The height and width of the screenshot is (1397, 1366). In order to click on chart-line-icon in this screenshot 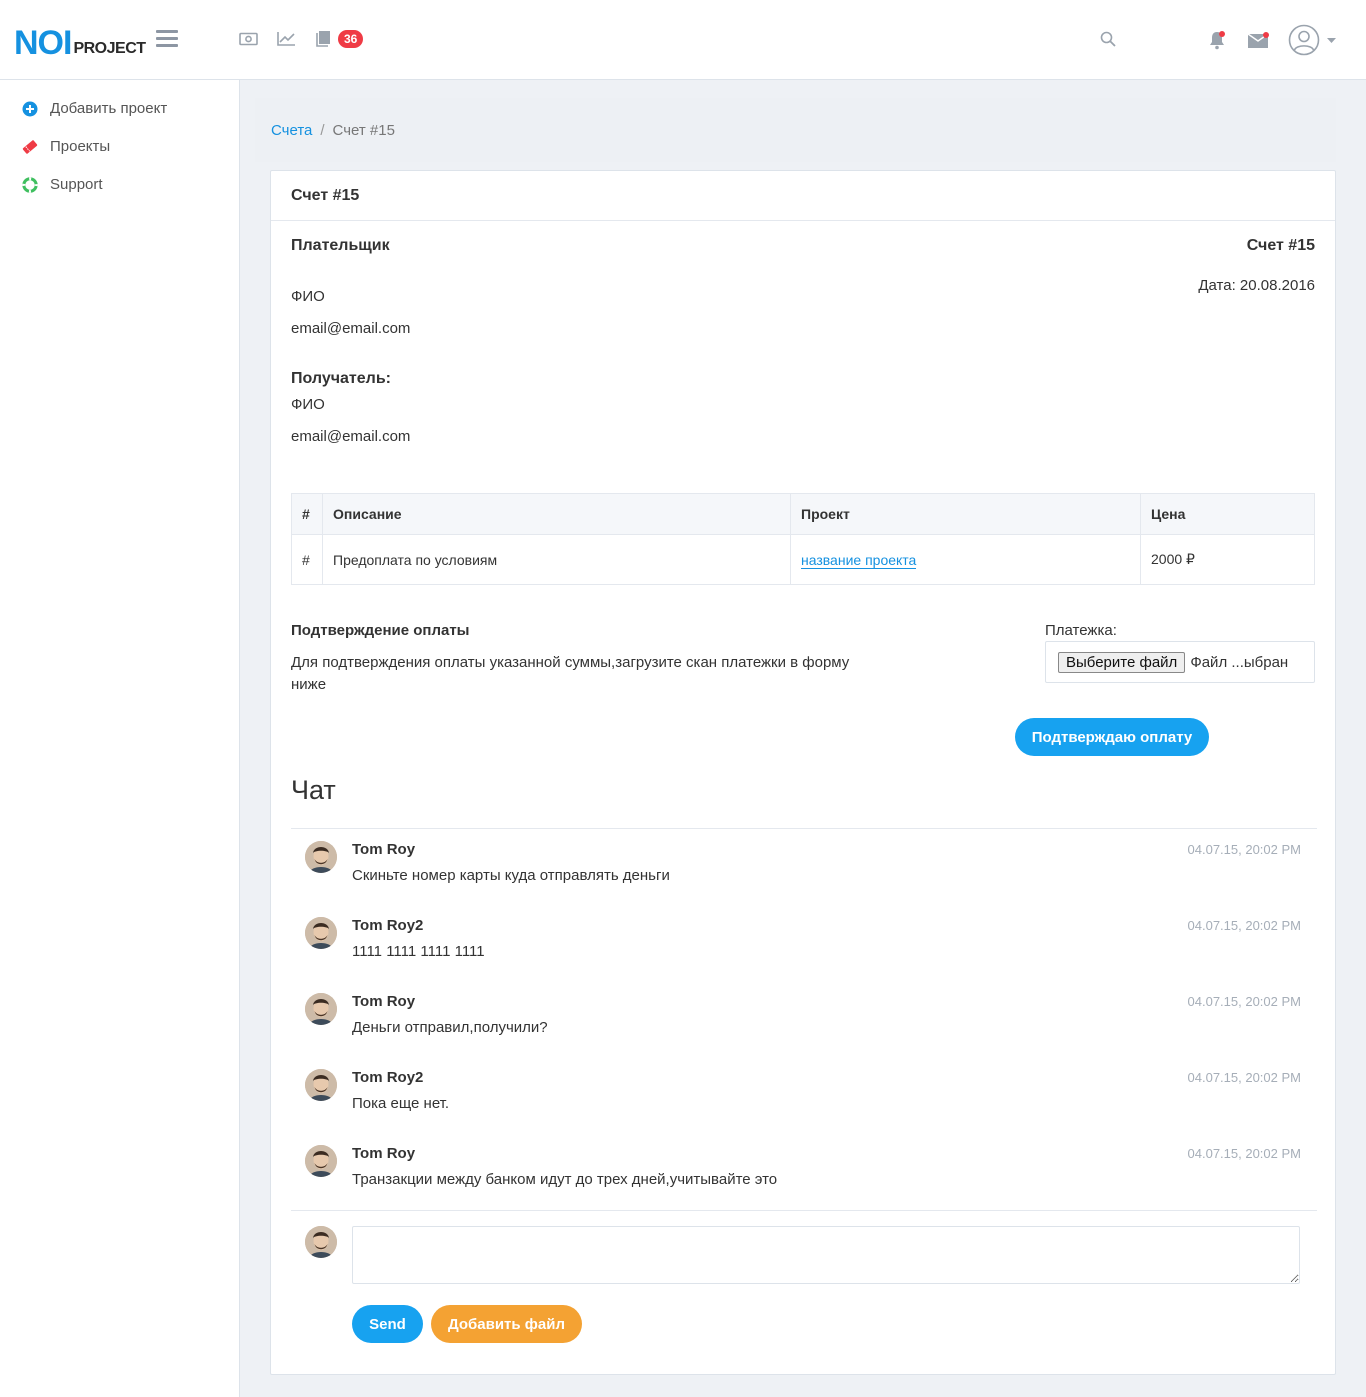, I will do `click(286, 38)`.